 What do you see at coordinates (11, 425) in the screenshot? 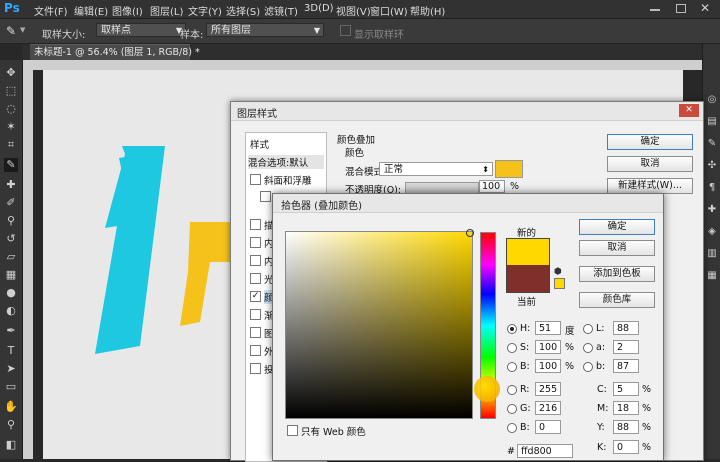
I see `zoom-tool-icon: ⚲` at bounding box center [11, 425].